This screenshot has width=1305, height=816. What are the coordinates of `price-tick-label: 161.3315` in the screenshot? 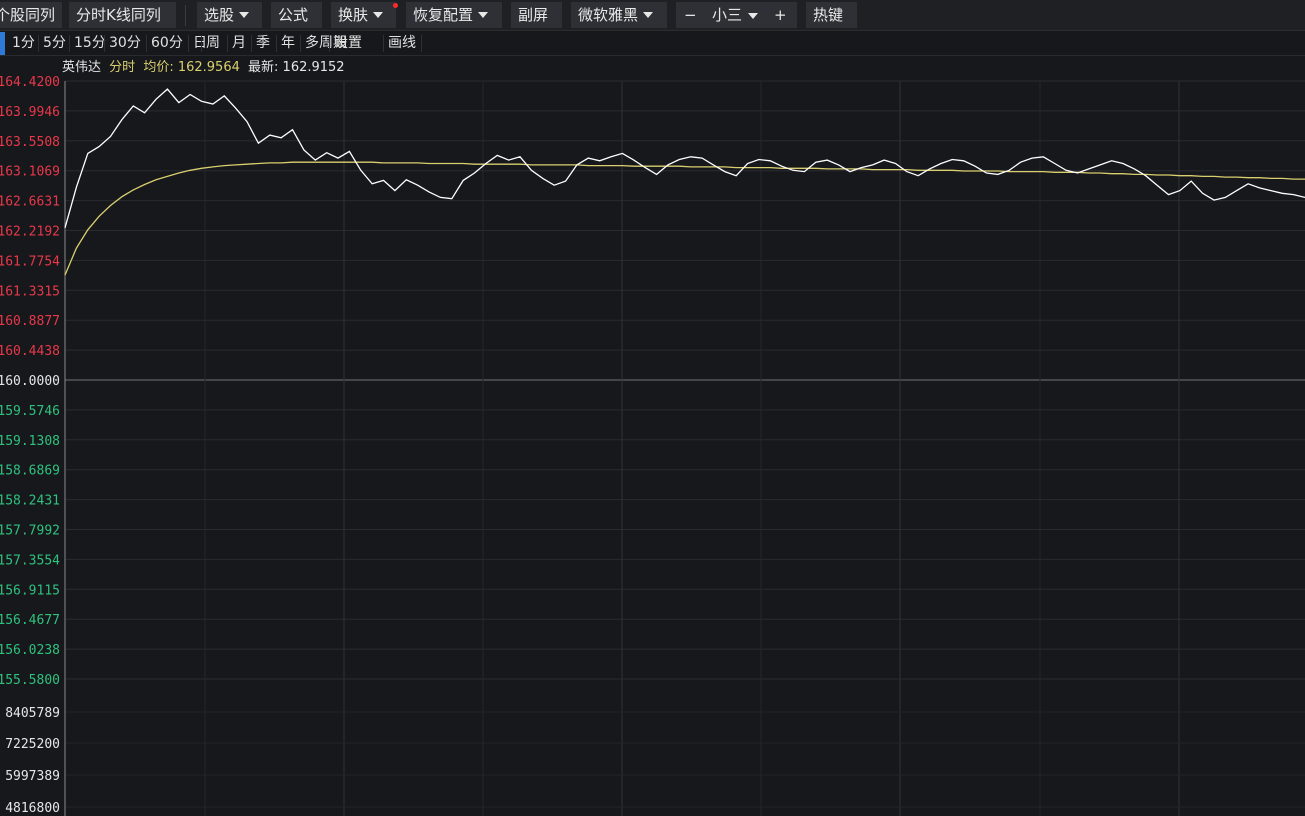 It's located at (30, 291).